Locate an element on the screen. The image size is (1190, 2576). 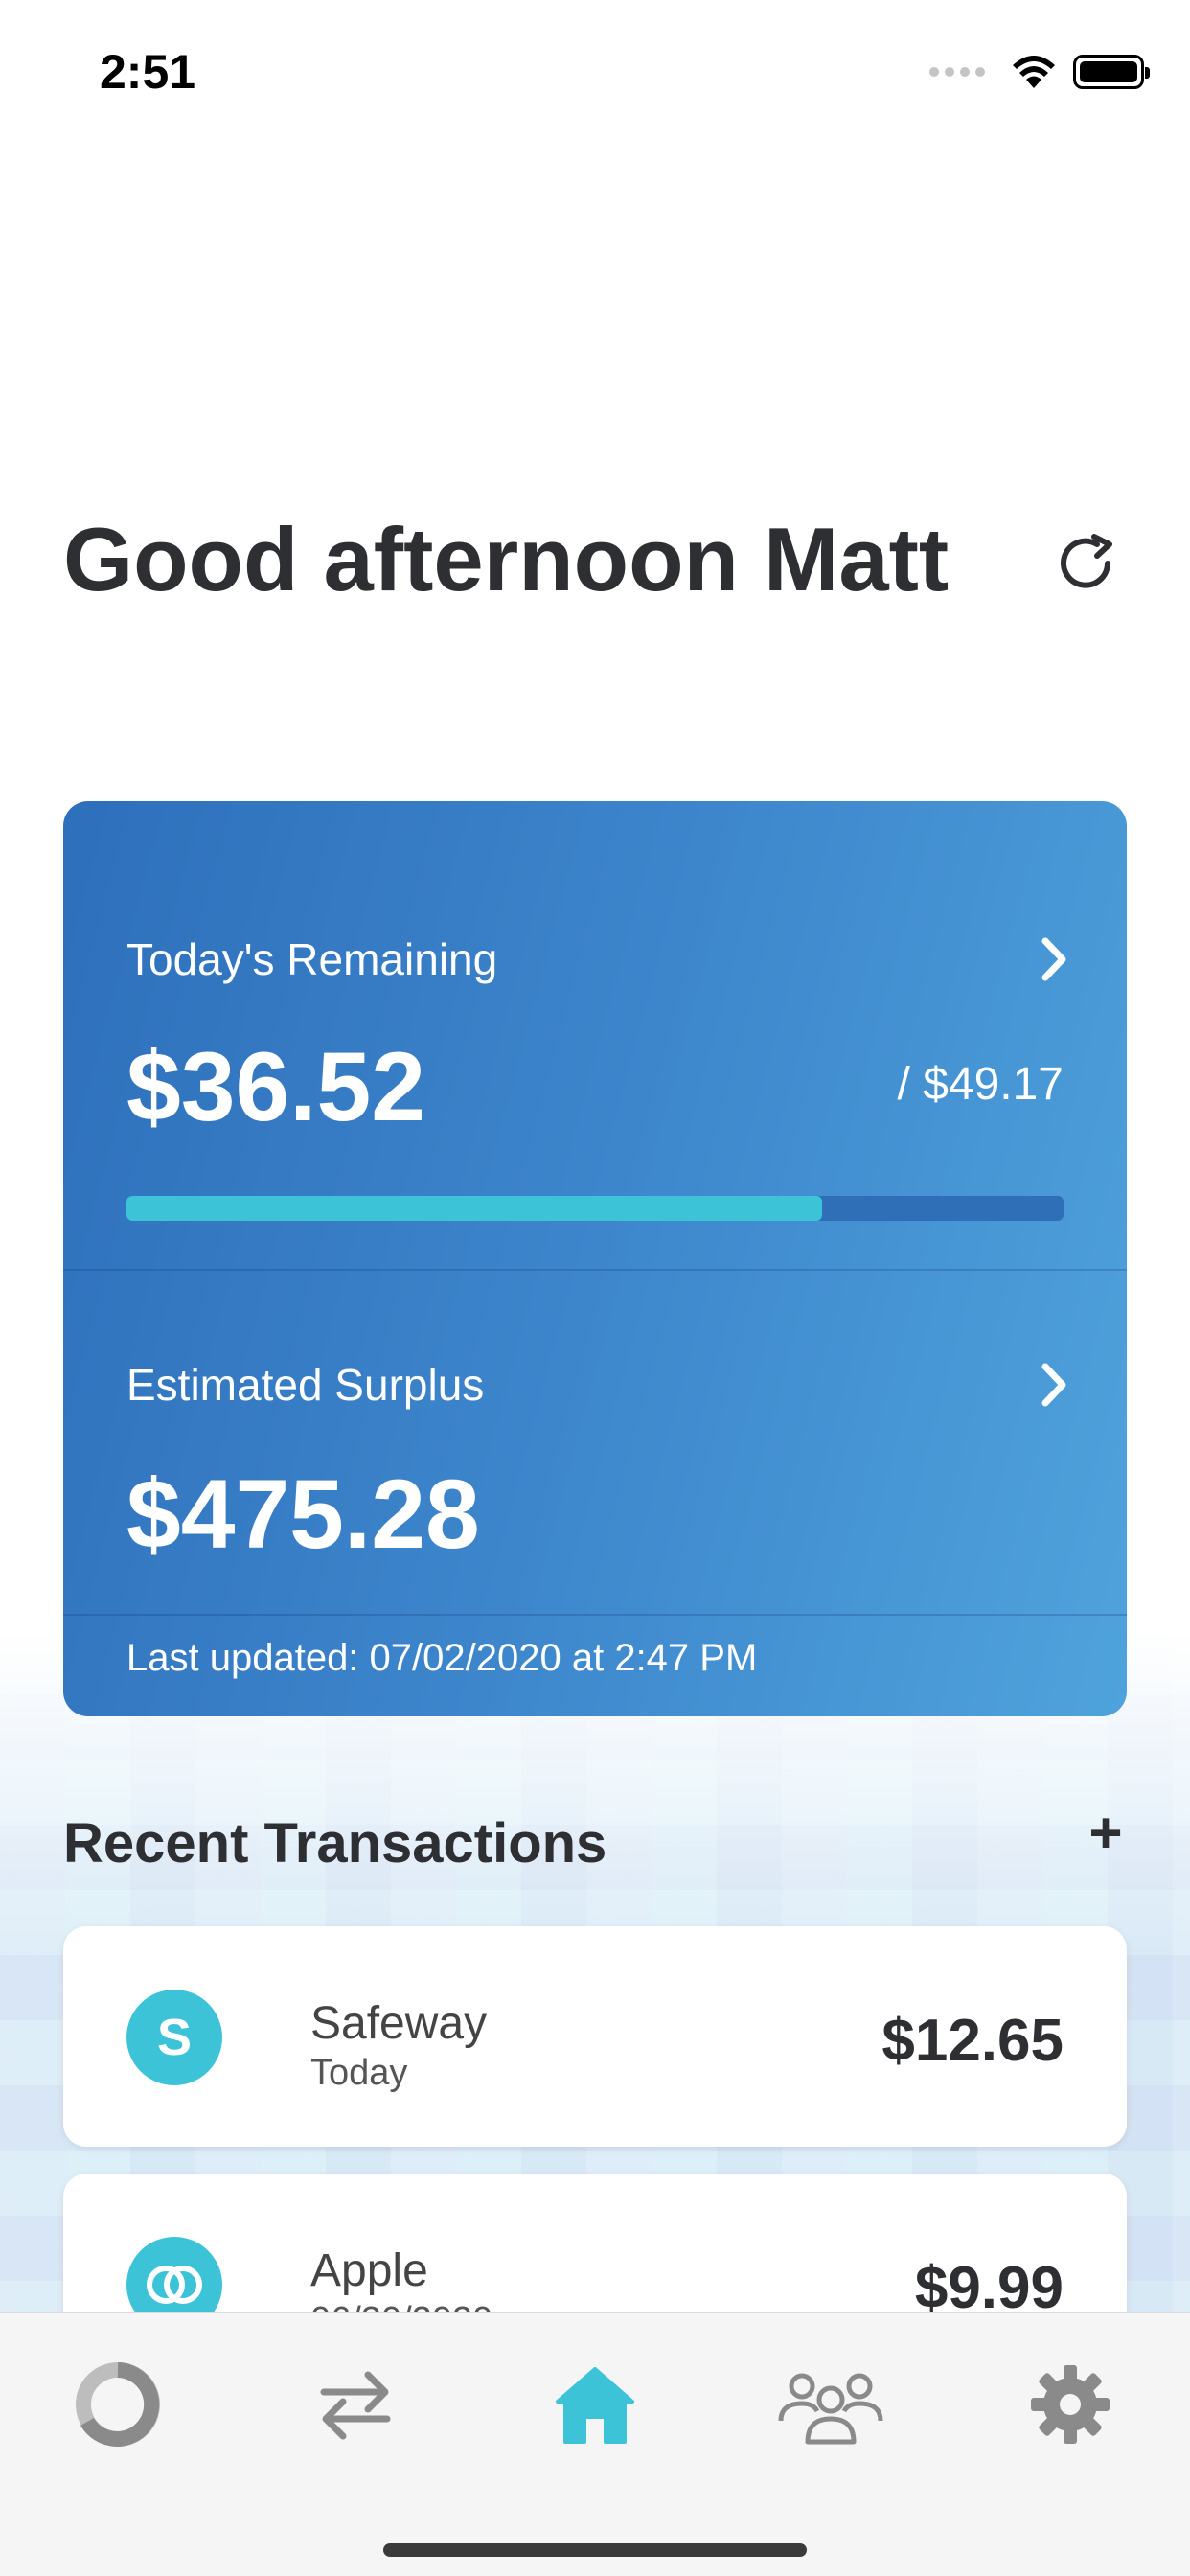
refresh-icon is located at coordinates (1087, 561).